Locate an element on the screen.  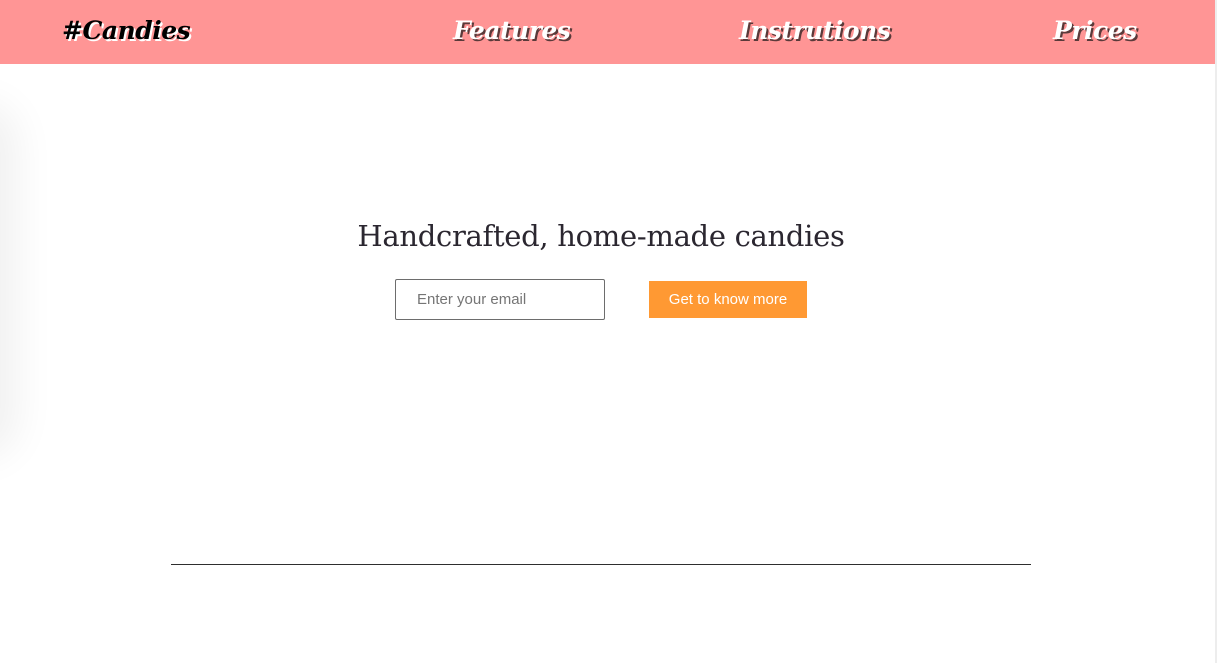
brand-logo: #Candies is located at coordinates (126, 31).